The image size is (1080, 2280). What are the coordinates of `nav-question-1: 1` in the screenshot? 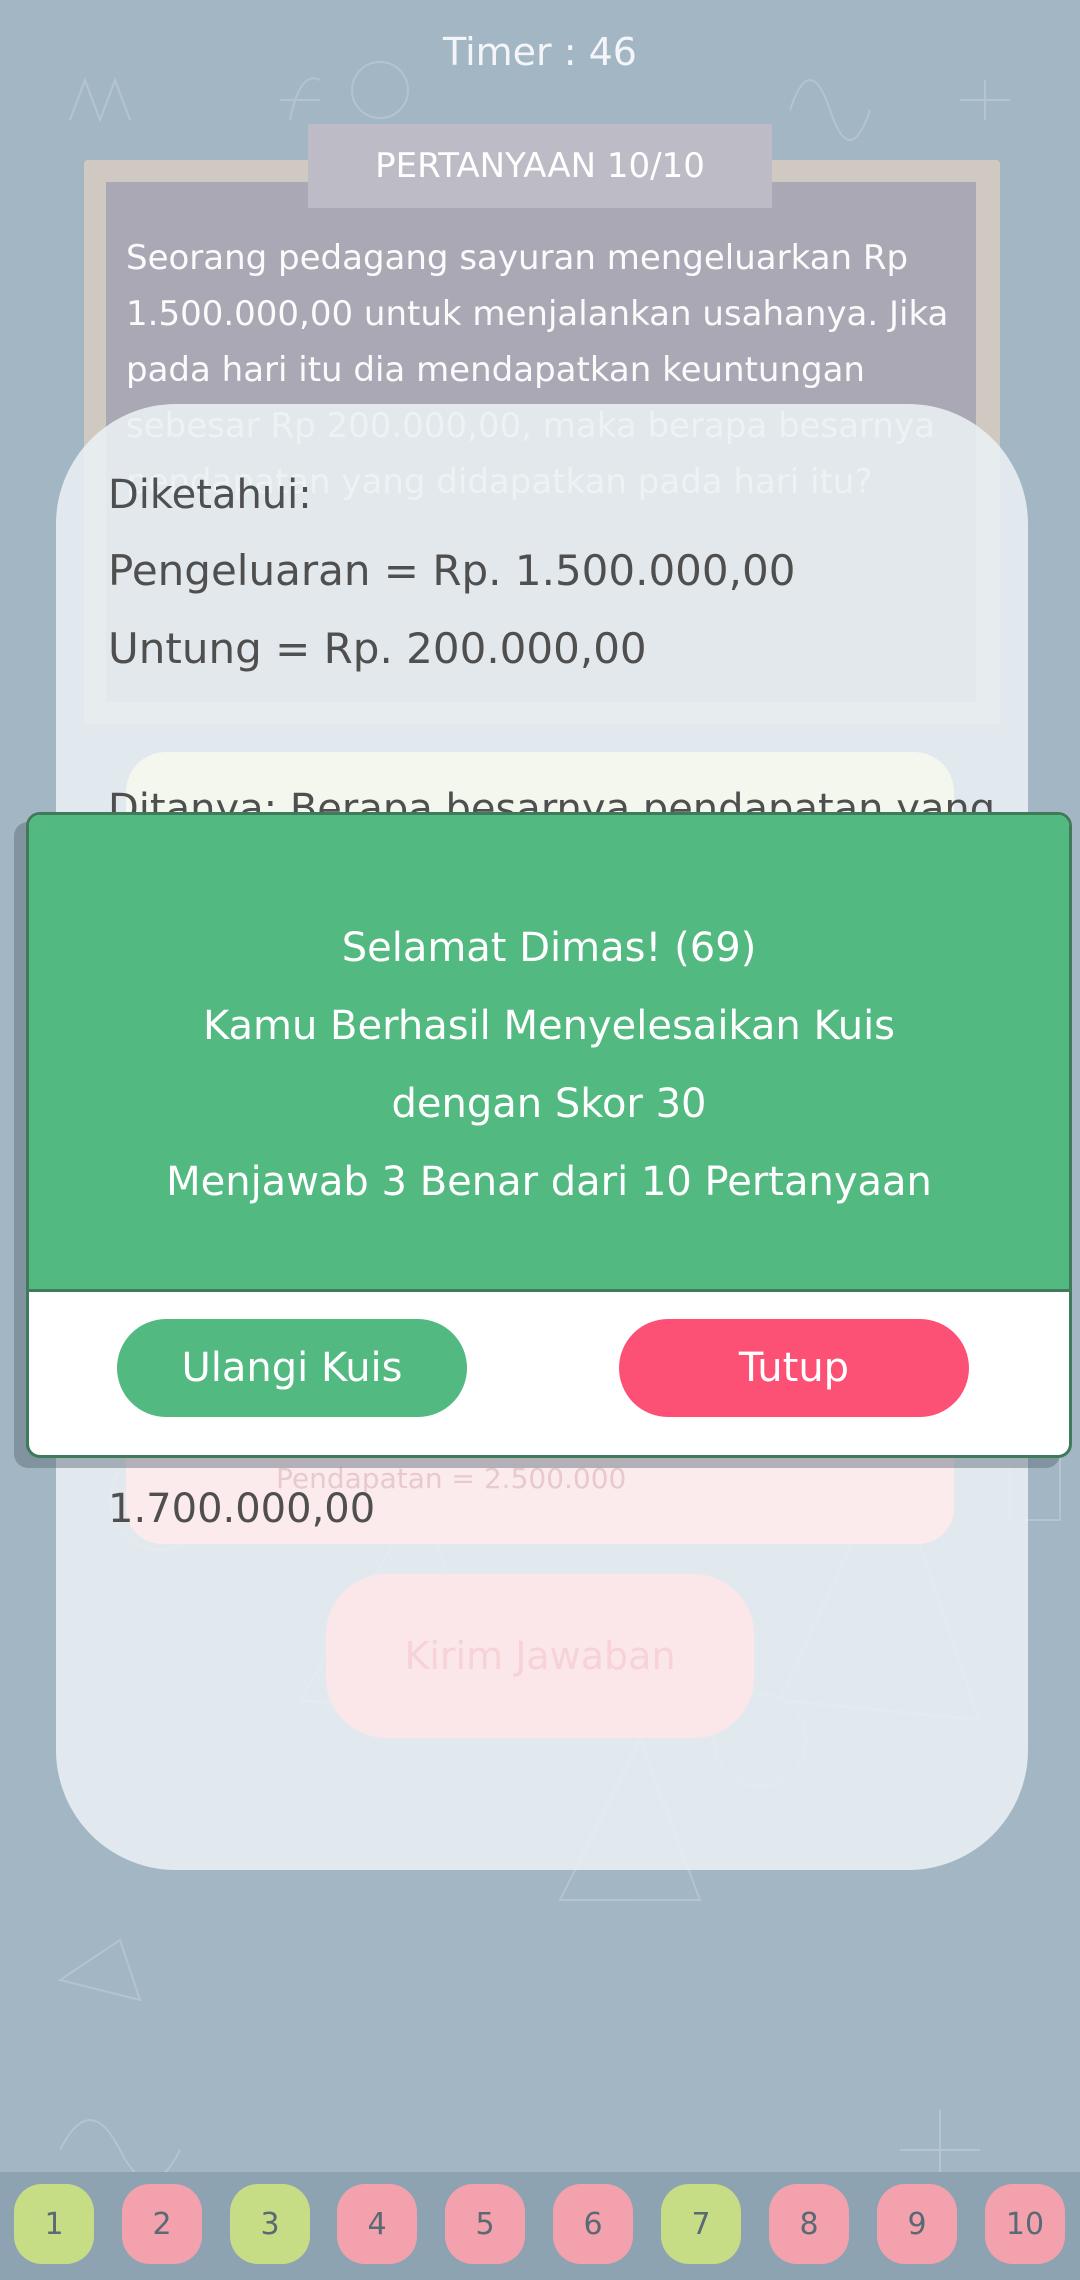 It's located at (54, 2224).